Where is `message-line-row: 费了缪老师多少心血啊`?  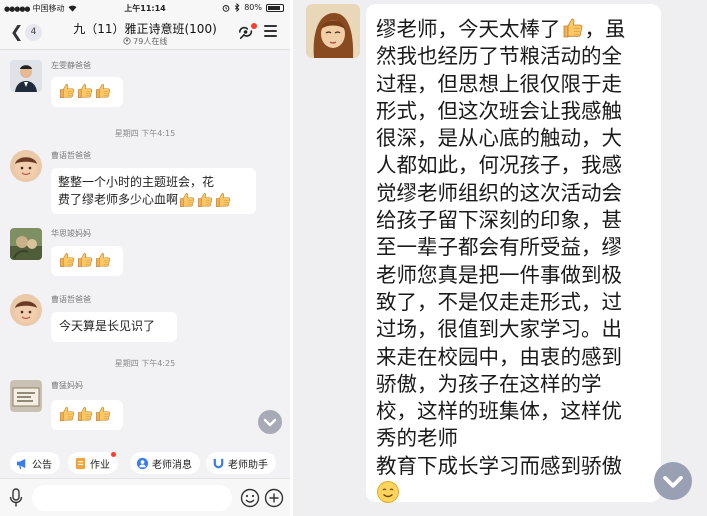 message-line-row: 费了缪老师多少心血啊 is located at coordinates (153, 200).